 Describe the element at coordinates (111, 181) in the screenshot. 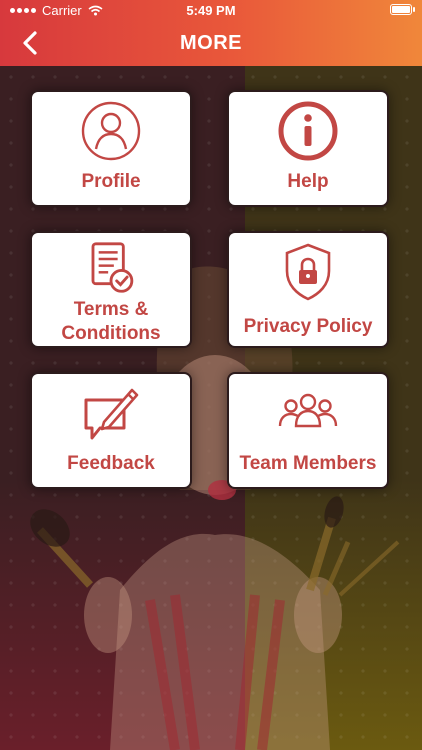

I see `profile-label: Profile` at that location.